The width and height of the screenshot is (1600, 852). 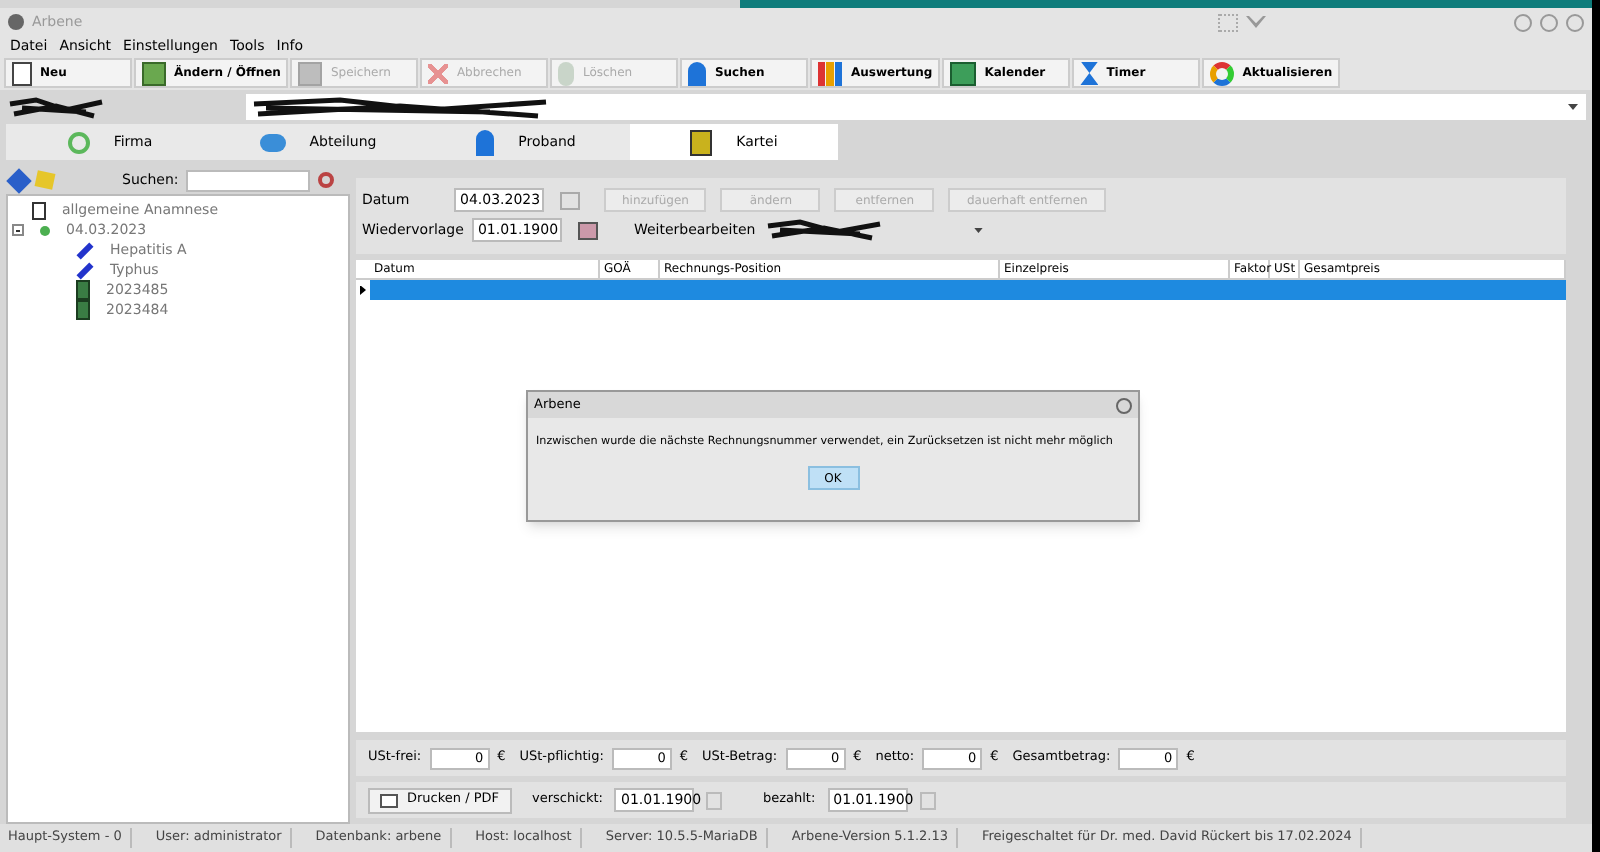 What do you see at coordinates (248, 180) in the screenshot?
I see `search-field` at bounding box center [248, 180].